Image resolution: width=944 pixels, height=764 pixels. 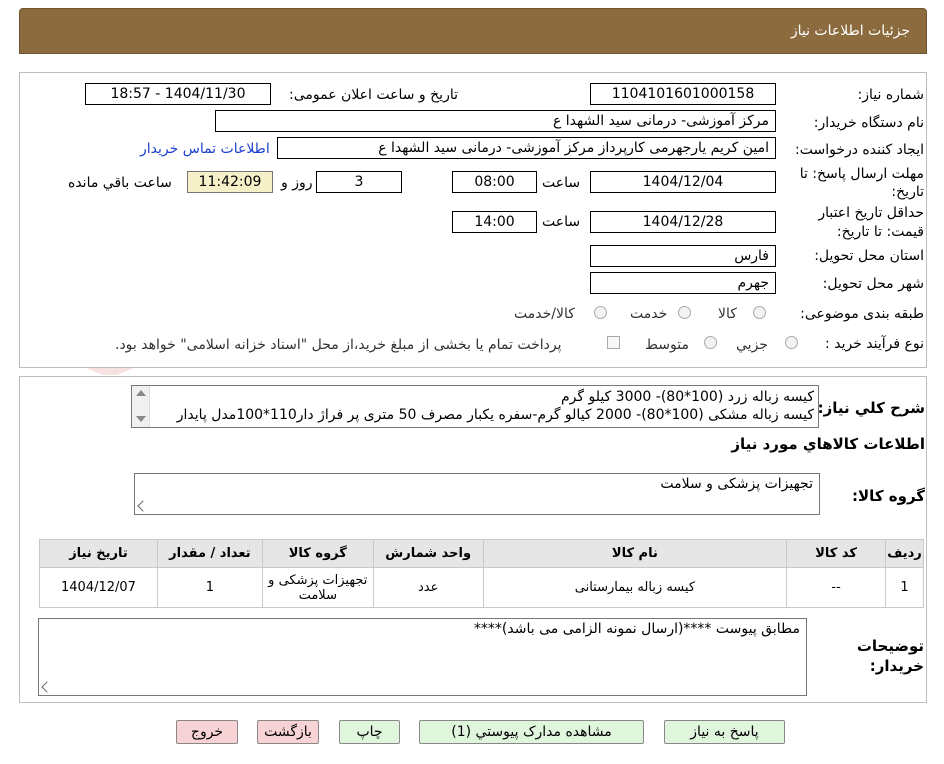 I want to click on reply-button: پاسخ به نياز, so click(x=724, y=732).